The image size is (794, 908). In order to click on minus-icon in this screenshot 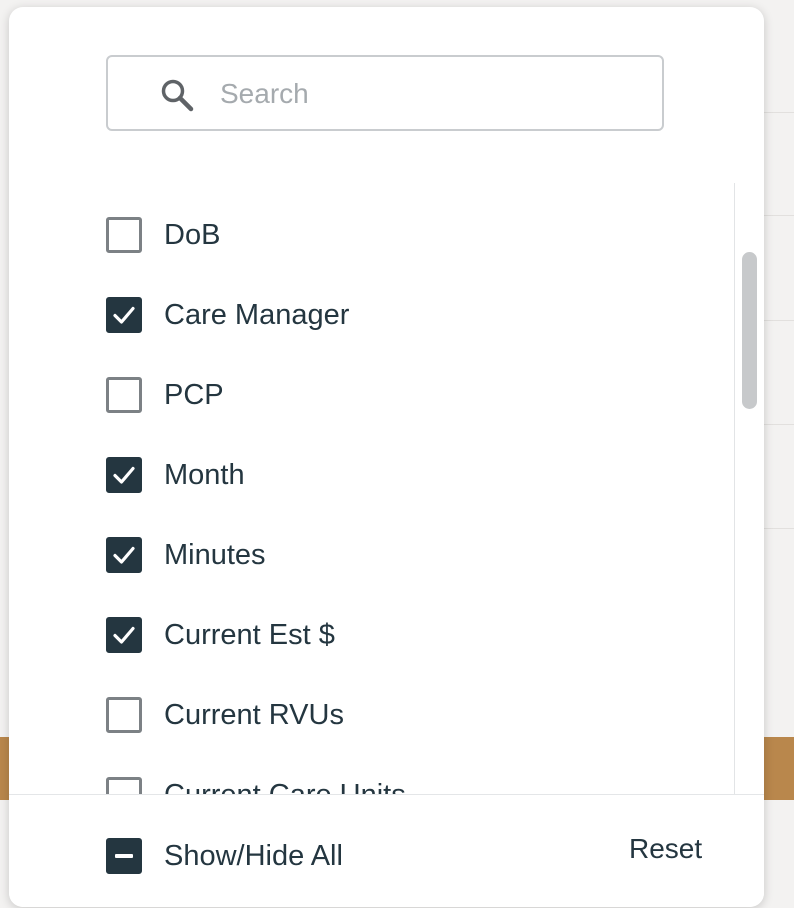, I will do `click(124, 856)`.